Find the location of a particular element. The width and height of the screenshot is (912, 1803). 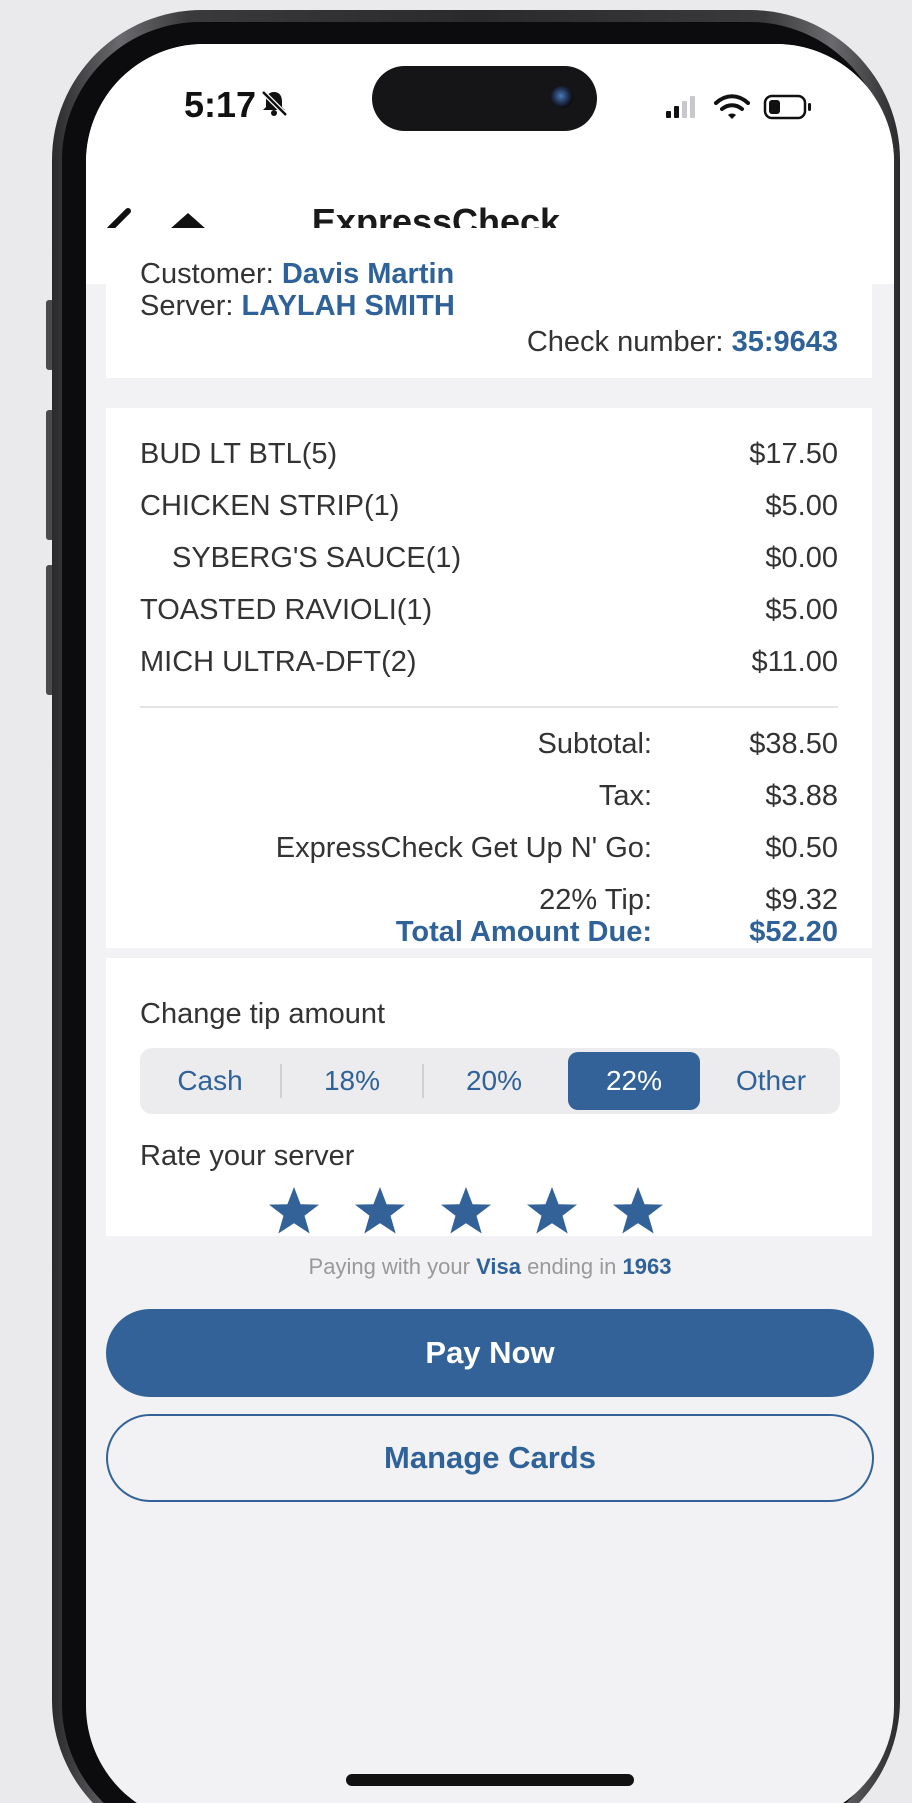

rating-label: Rate your server is located at coordinates (247, 1156).